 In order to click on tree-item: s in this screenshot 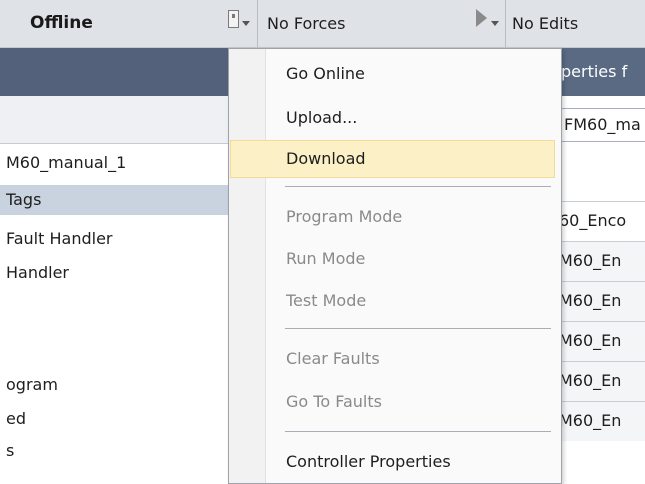, I will do `click(116, 451)`.